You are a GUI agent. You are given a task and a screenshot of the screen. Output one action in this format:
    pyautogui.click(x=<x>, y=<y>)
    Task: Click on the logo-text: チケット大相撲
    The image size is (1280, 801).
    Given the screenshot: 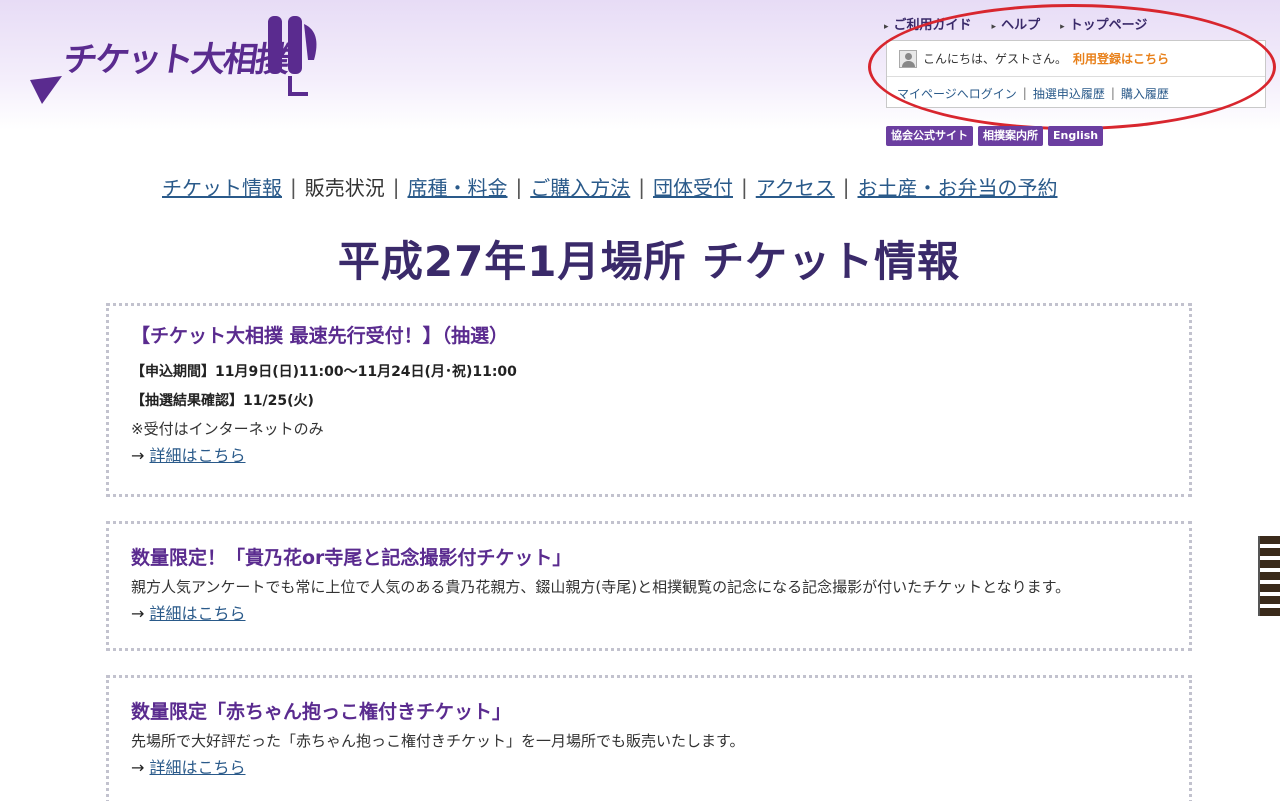 What is the action you would take?
    pyautogui.click(x=175, y=60)
    